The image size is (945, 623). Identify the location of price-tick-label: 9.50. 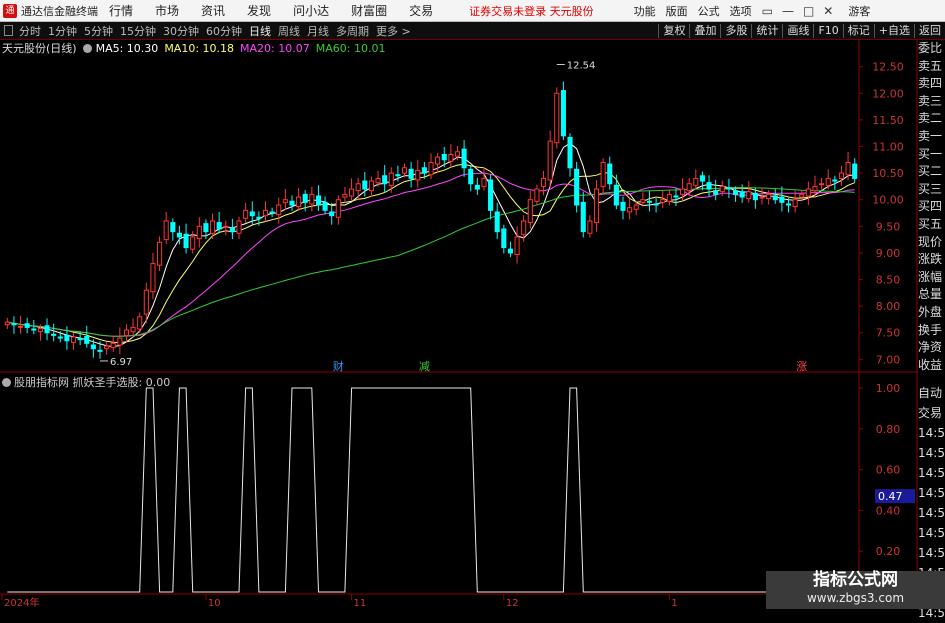
(888, 226).